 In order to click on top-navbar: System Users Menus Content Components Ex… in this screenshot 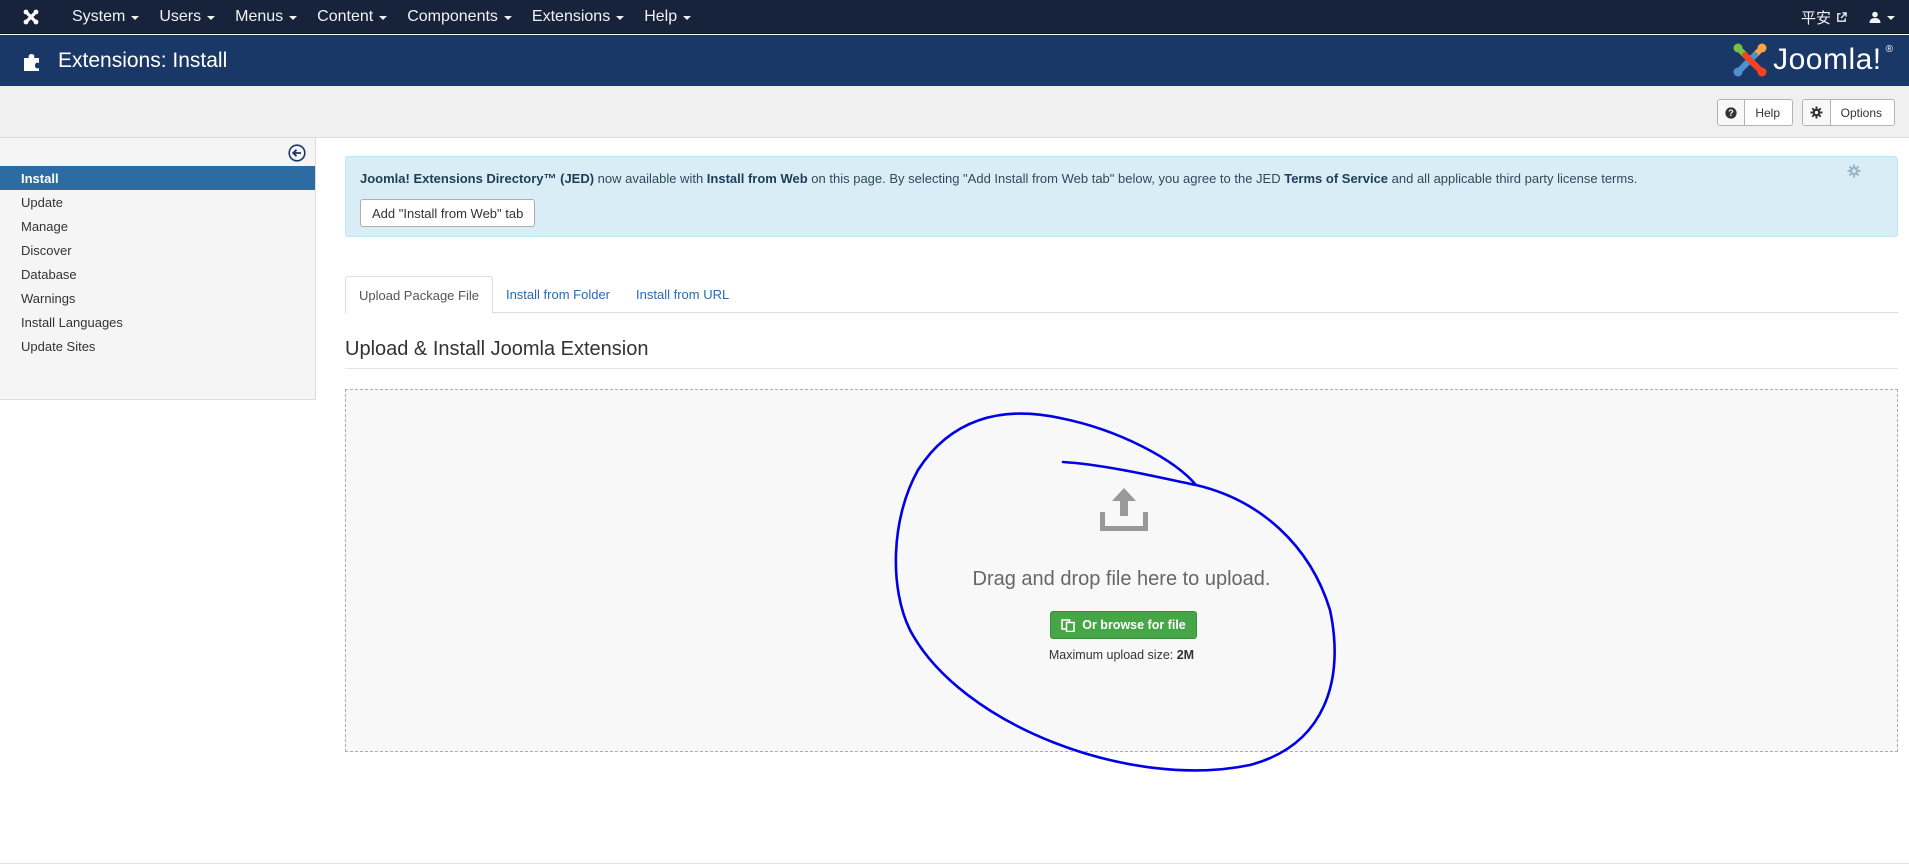, I will do `click(954, 17)`.